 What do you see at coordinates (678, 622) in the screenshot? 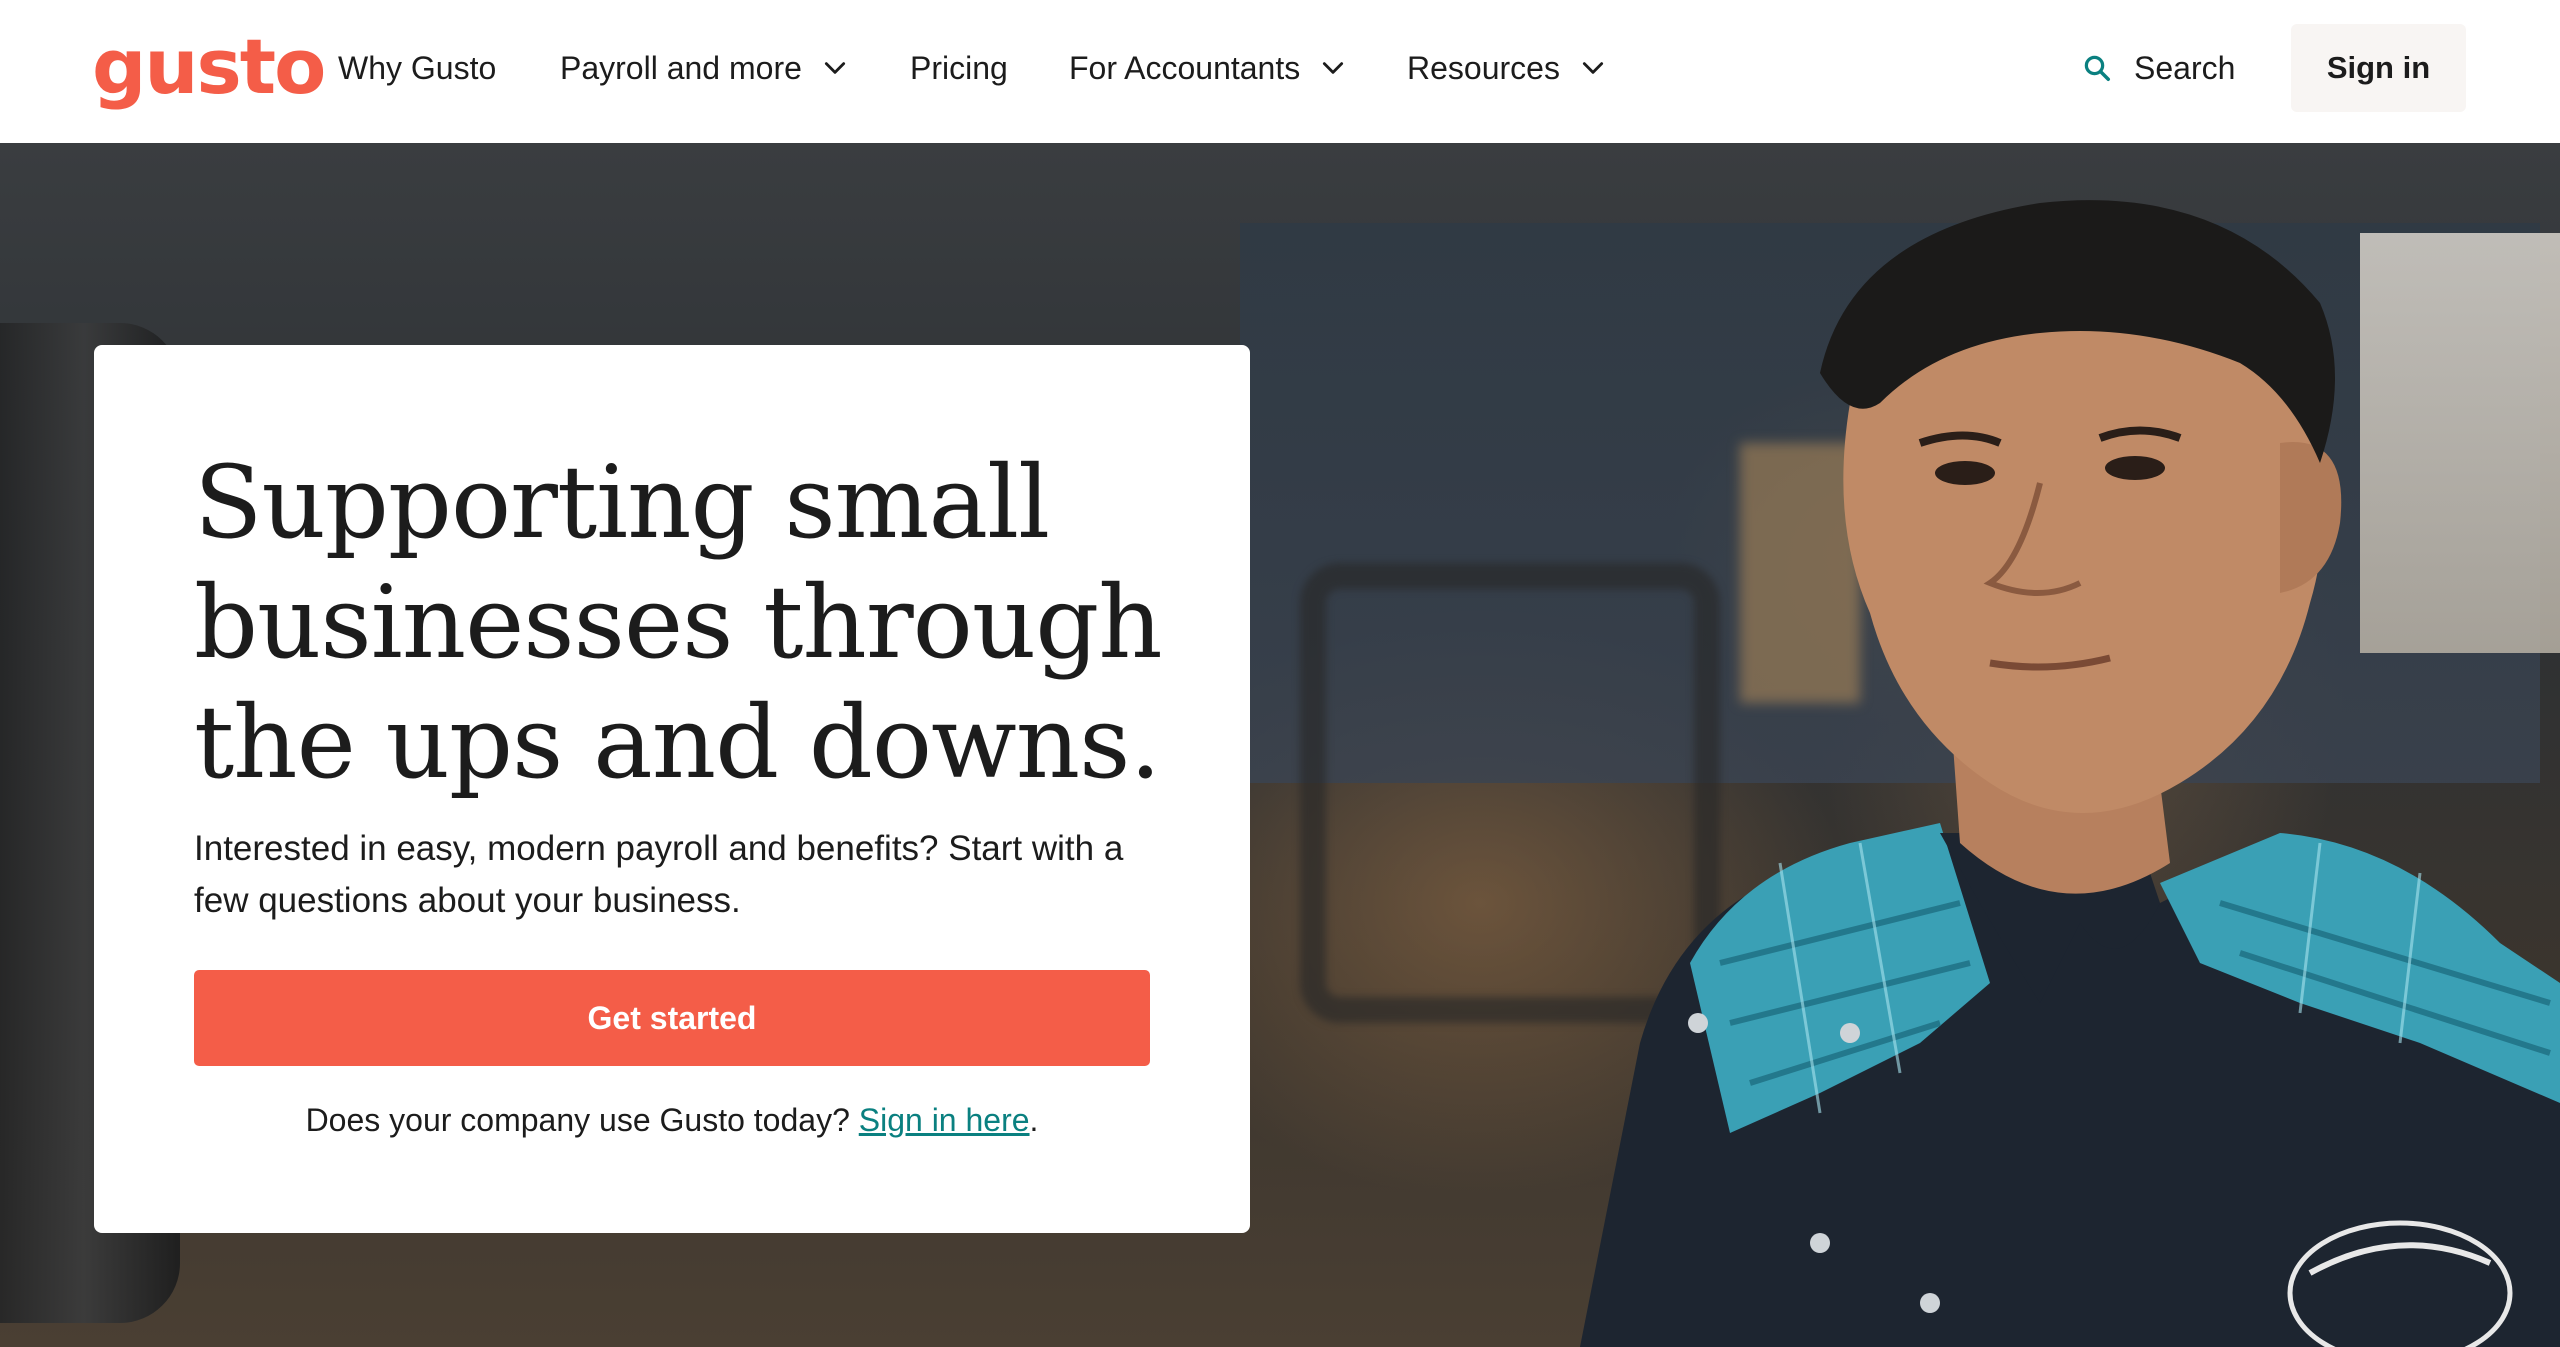
I see `headline-line-2: businesses through` at bounding box center [678, 622].